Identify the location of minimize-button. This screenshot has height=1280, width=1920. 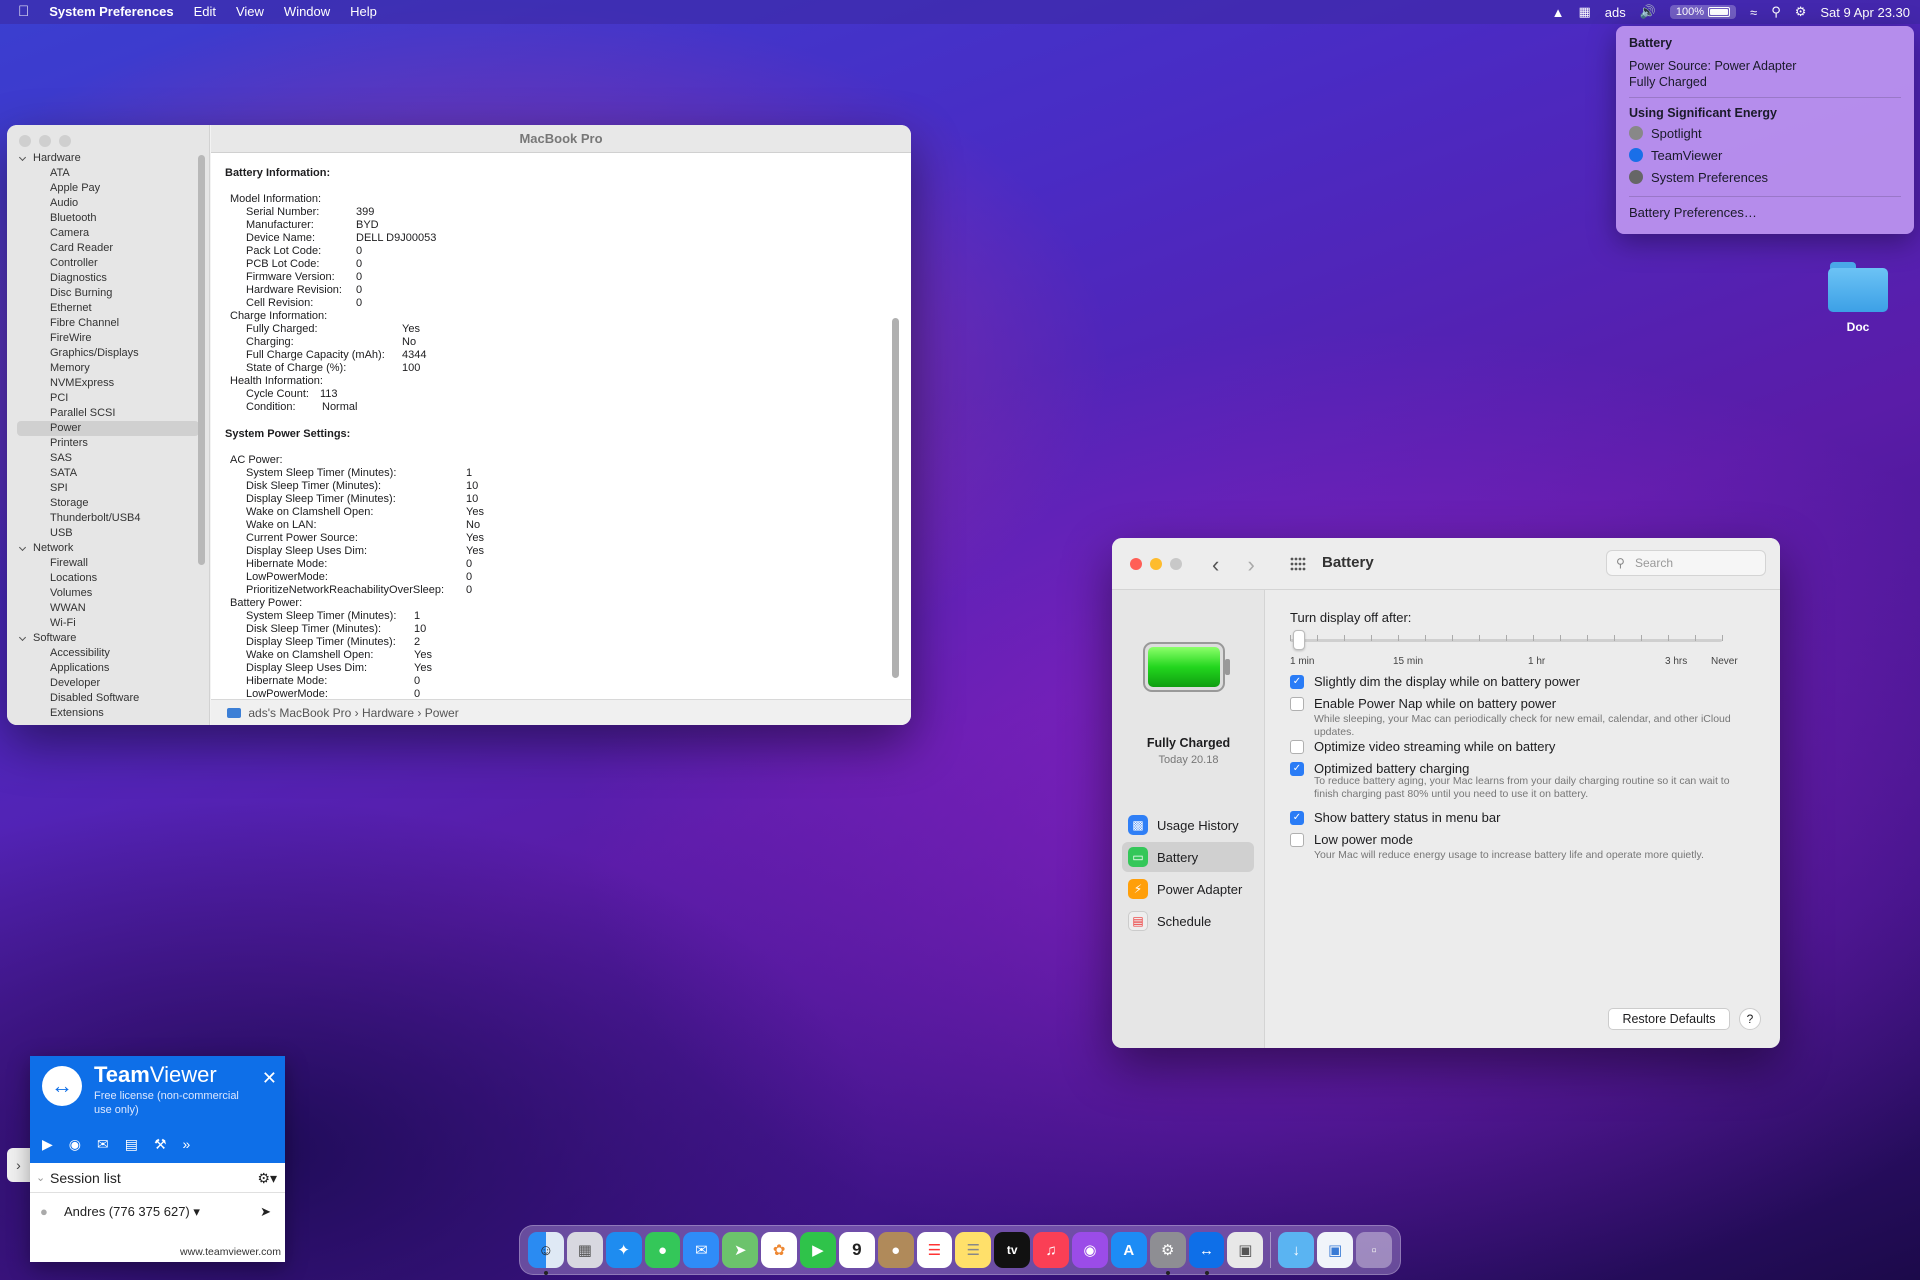
(45, 141).